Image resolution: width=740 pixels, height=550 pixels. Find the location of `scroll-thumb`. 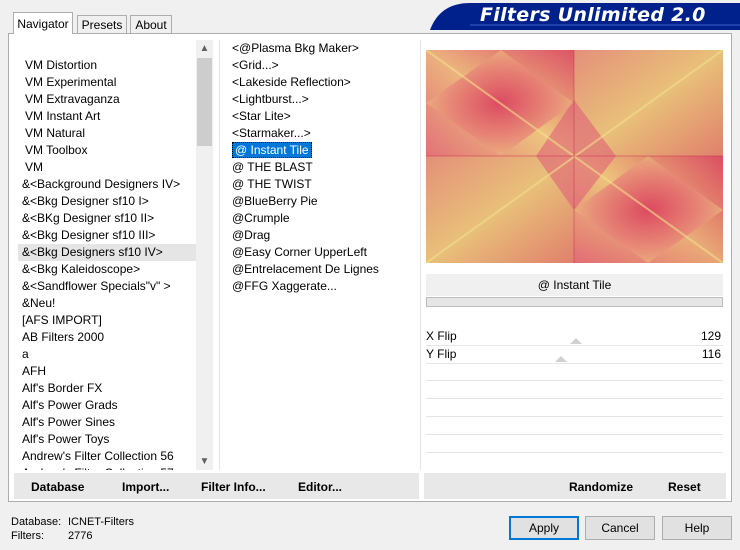

scroll-thumb is located at coordinates (204, 102).